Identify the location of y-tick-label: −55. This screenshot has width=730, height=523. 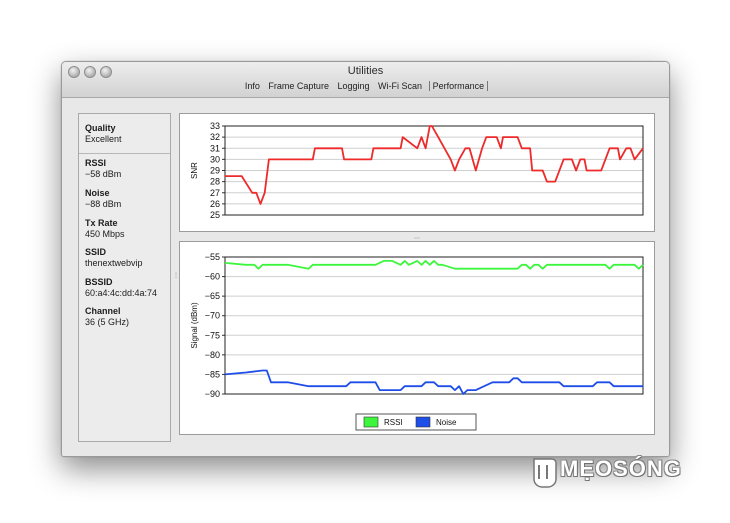
(212, 257).